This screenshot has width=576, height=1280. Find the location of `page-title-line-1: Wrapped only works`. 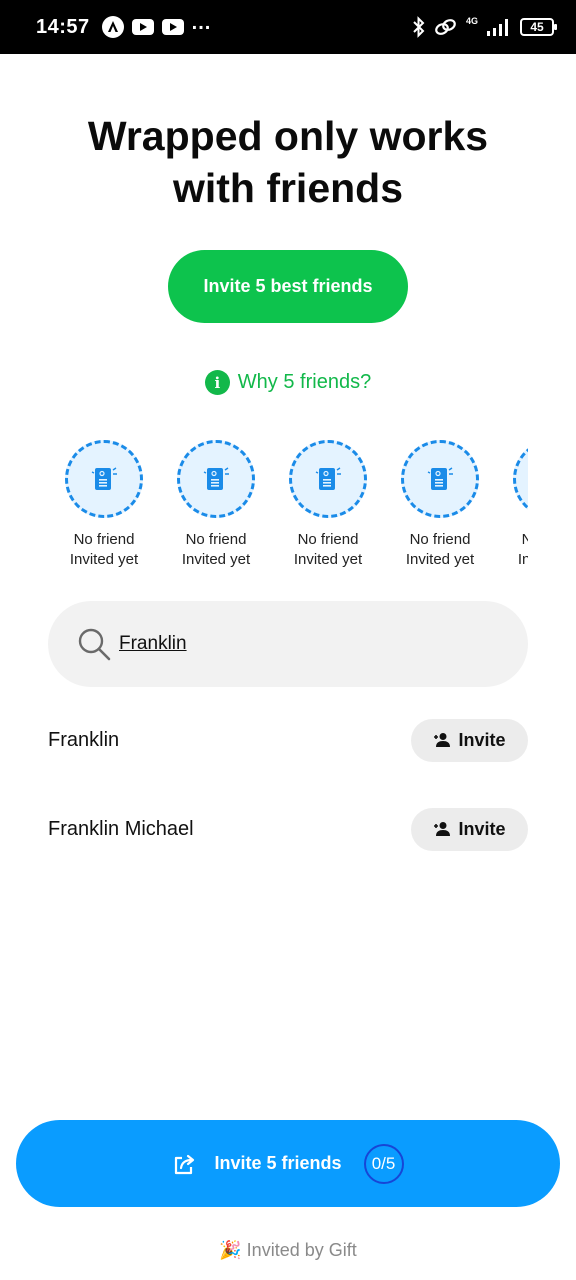

page-title-line-1: Wrapped only works is located at coordinates (288, 136).